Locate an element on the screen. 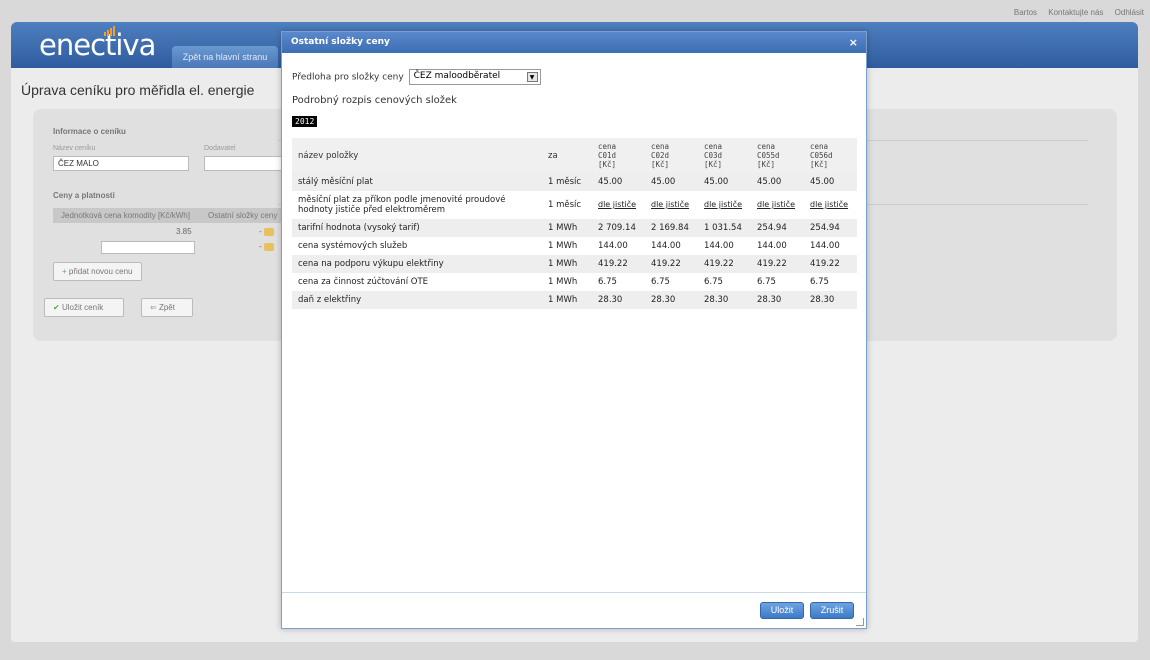 The height and width of the screenshot is (660, 1150). dialog-cancel-button: Zrušit is located at coordinates (832, 610).